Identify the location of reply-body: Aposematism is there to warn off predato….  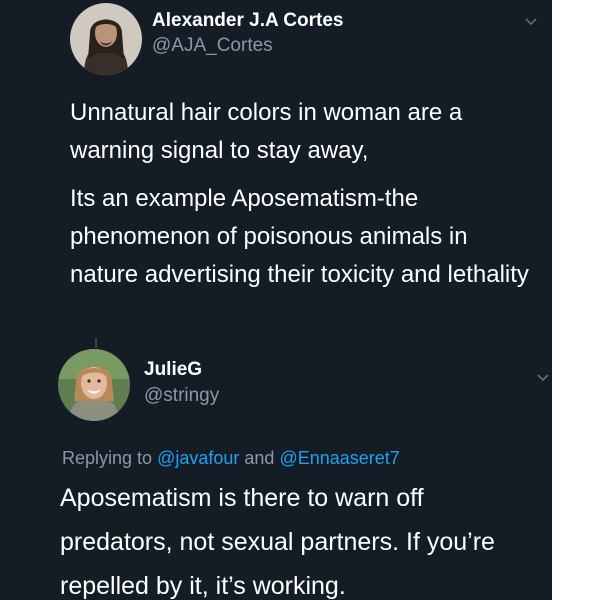
(277, 542).